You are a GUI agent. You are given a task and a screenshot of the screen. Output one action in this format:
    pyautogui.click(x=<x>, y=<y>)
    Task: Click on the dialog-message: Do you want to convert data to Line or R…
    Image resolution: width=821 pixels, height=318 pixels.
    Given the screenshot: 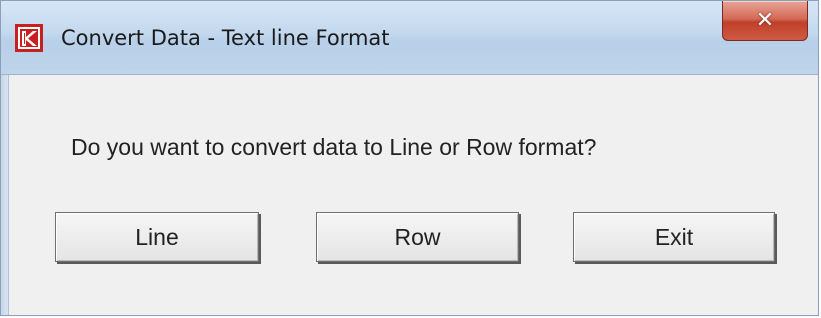 What is the action you would take?
    pyautogui.click(x=334, y=147)
    